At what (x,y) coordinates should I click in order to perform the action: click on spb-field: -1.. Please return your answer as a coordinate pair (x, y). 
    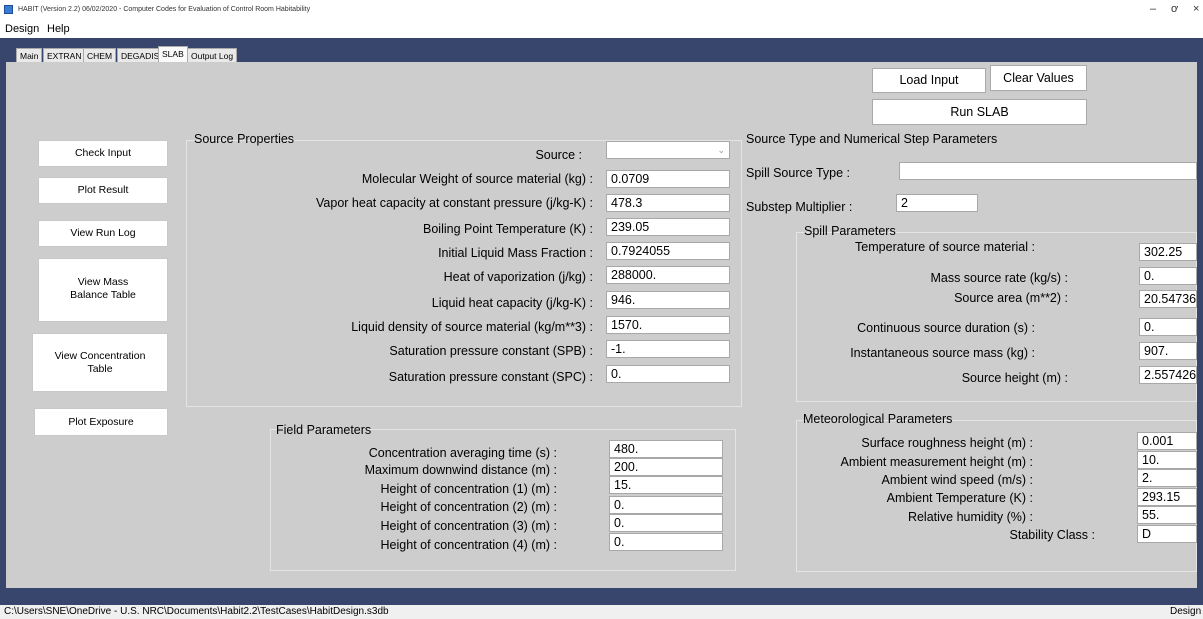
    Looking at the image, I should click on (668, 349).